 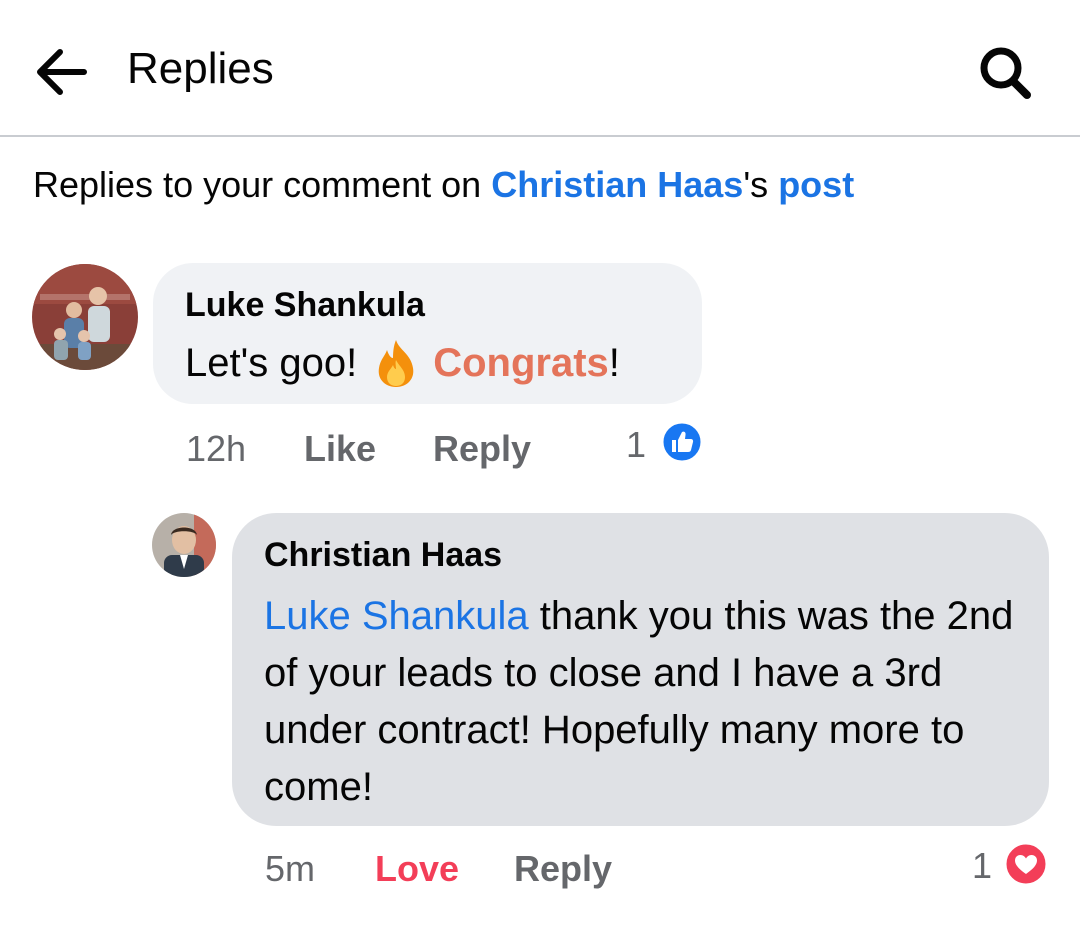 What do you see at coordinates (1026, 864) in the screenshot?
I see `love-reaction-icon` at bounding box center [1026, 864].